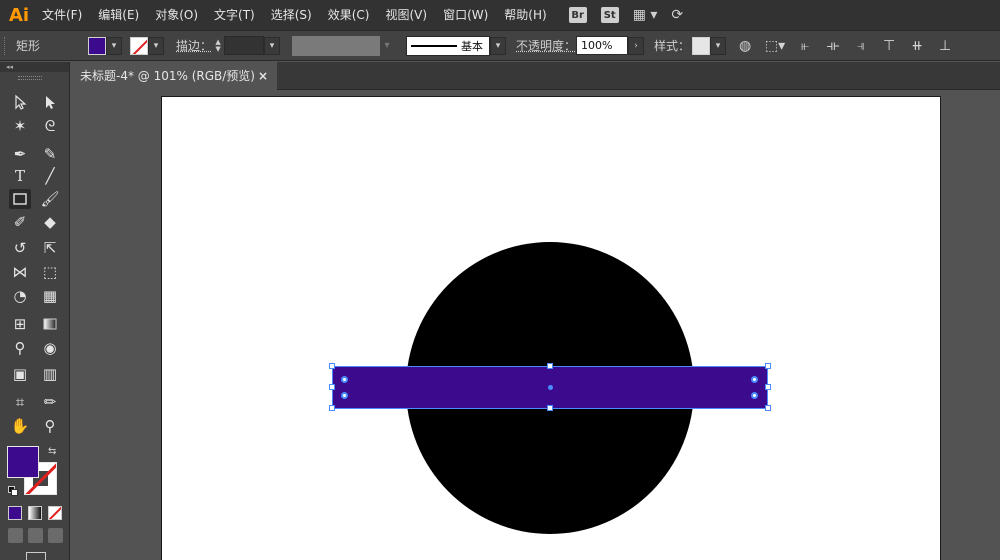 This screenshot has height=560, width=1000. I want to click on stroke-weight-stepper: ▲ ▼, so click(218, 45).